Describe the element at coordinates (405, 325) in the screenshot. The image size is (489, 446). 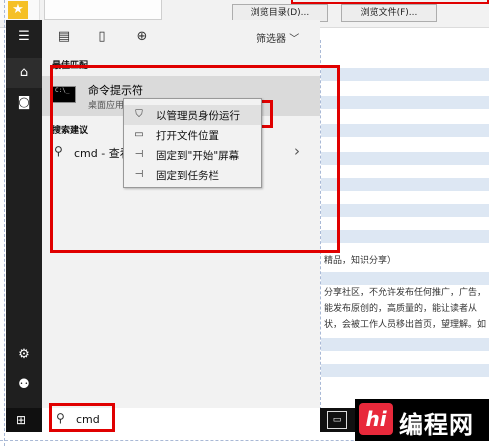
I see `background-text: 状，会被工作人员移出首页，望理解。如` at that location.